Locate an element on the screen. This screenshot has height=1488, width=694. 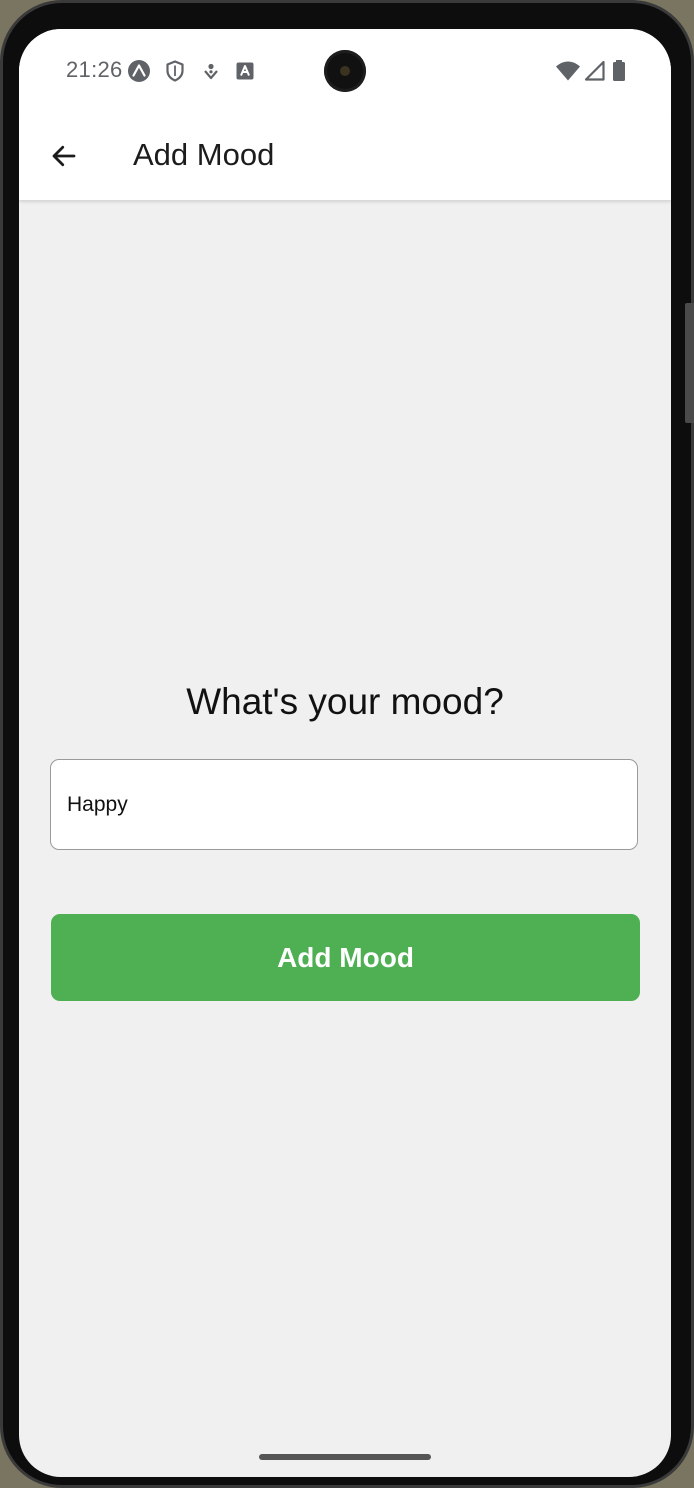
cell-signal-icon is located at coordinates (594, 70).